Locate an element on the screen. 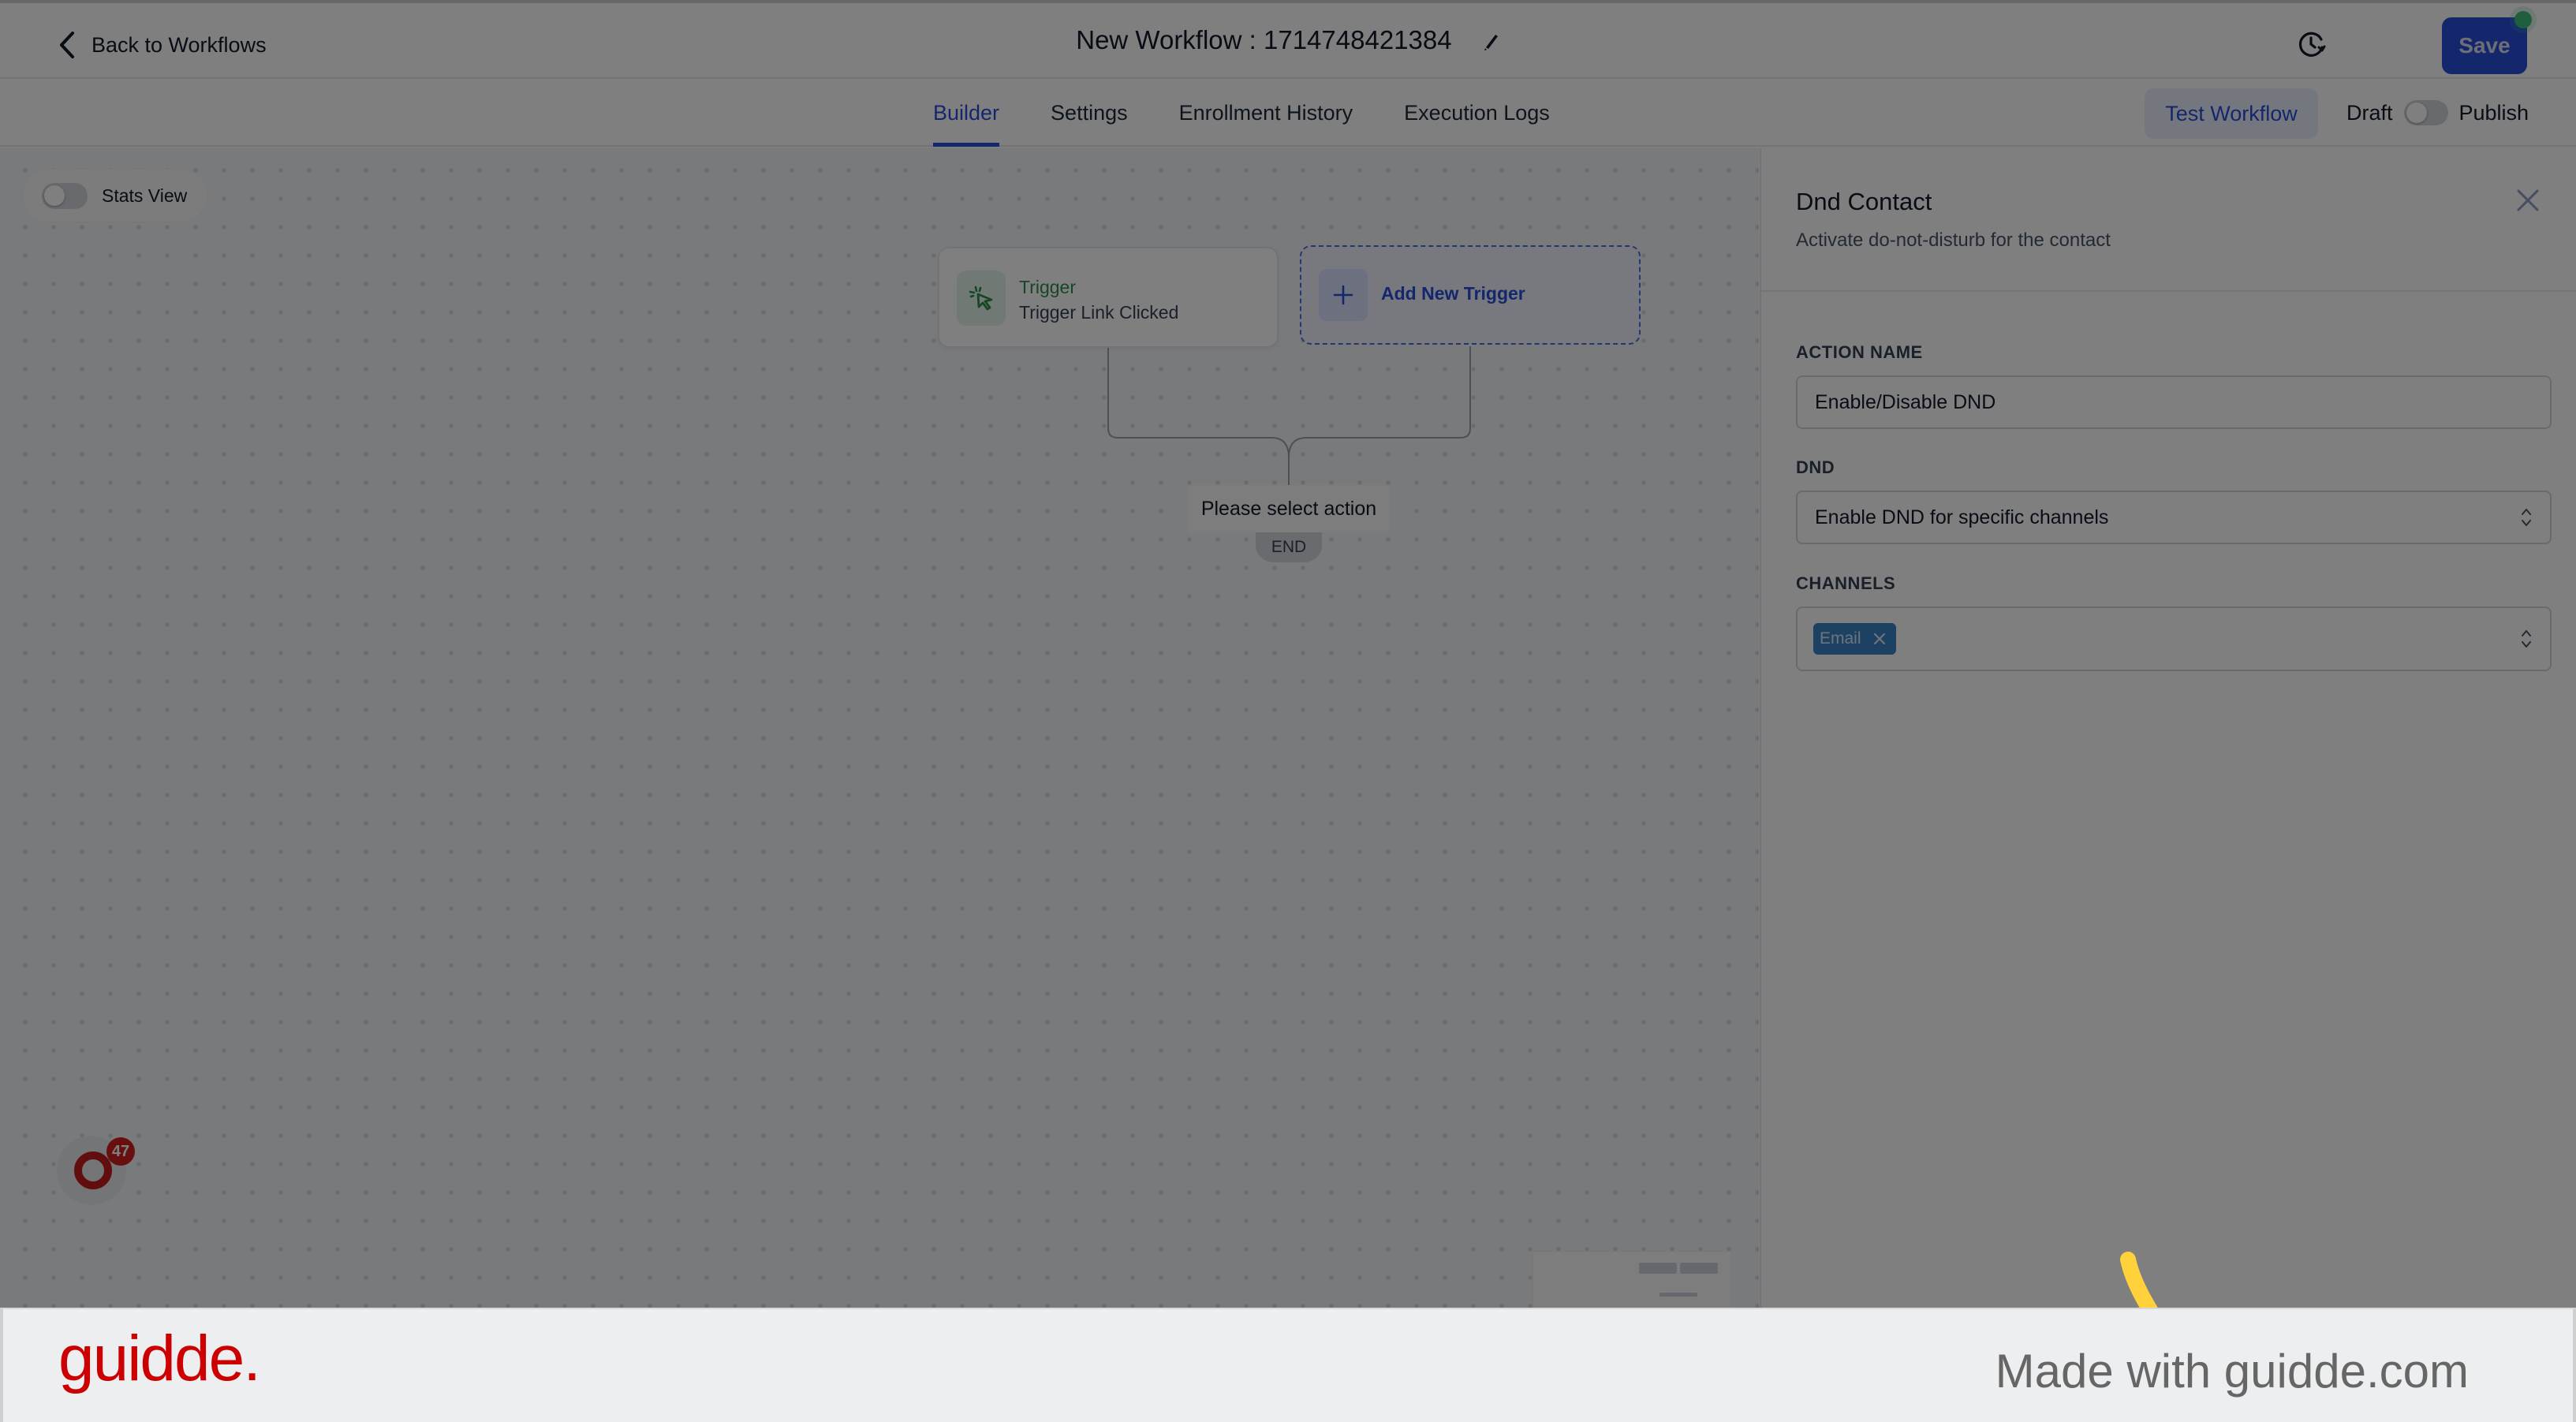  flow-connectors is located at coordinates (1289, 415).